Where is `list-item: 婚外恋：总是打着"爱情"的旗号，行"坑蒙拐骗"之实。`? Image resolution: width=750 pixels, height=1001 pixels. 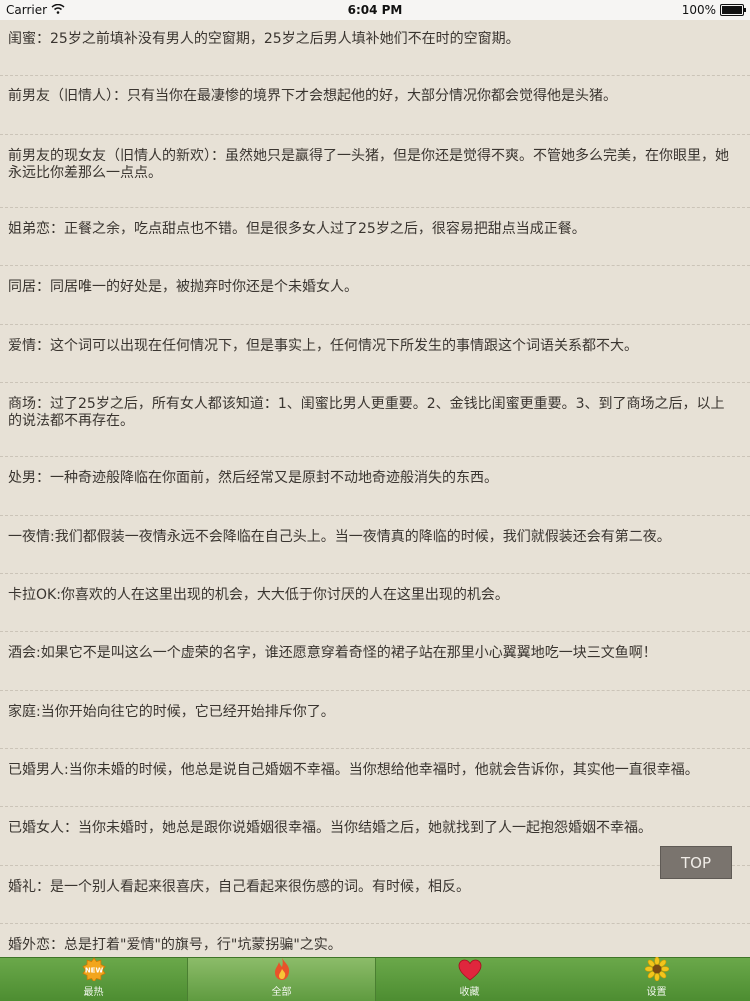
list-item: 婚外恋：总是打着"爱情"的旗号，行"坑蒙拐骗"之实。 is located at coordinates (375, 940).